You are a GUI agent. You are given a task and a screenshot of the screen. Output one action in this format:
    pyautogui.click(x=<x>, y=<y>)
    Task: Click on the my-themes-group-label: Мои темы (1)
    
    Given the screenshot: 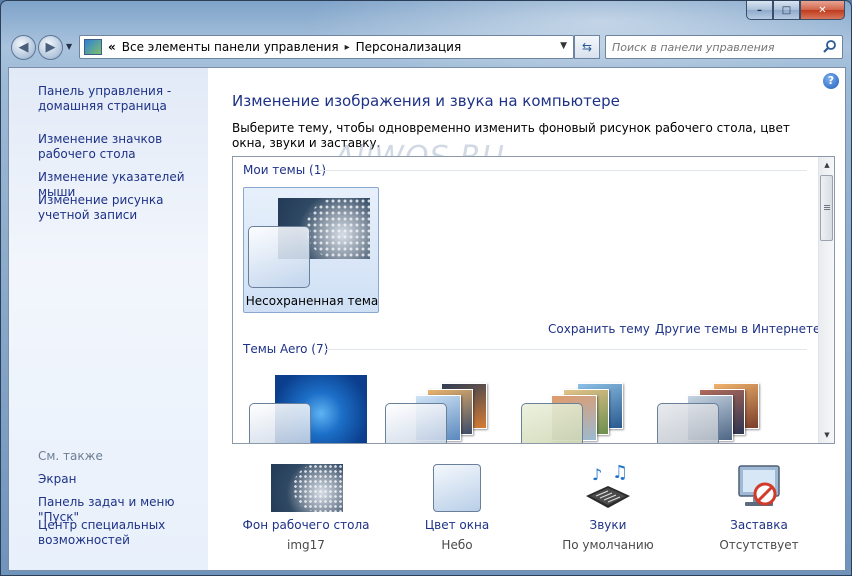 What is the action you would take?
    pyautogui.click(x=285, y=170)
    